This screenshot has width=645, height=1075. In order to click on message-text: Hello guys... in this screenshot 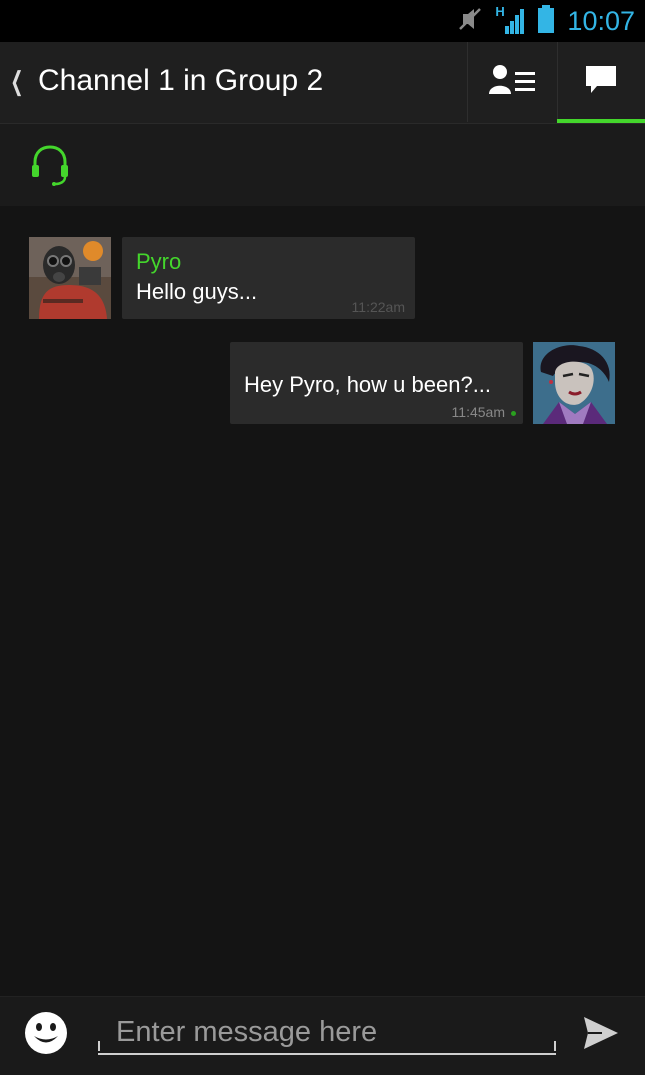, I will do `click(197, 291)`.